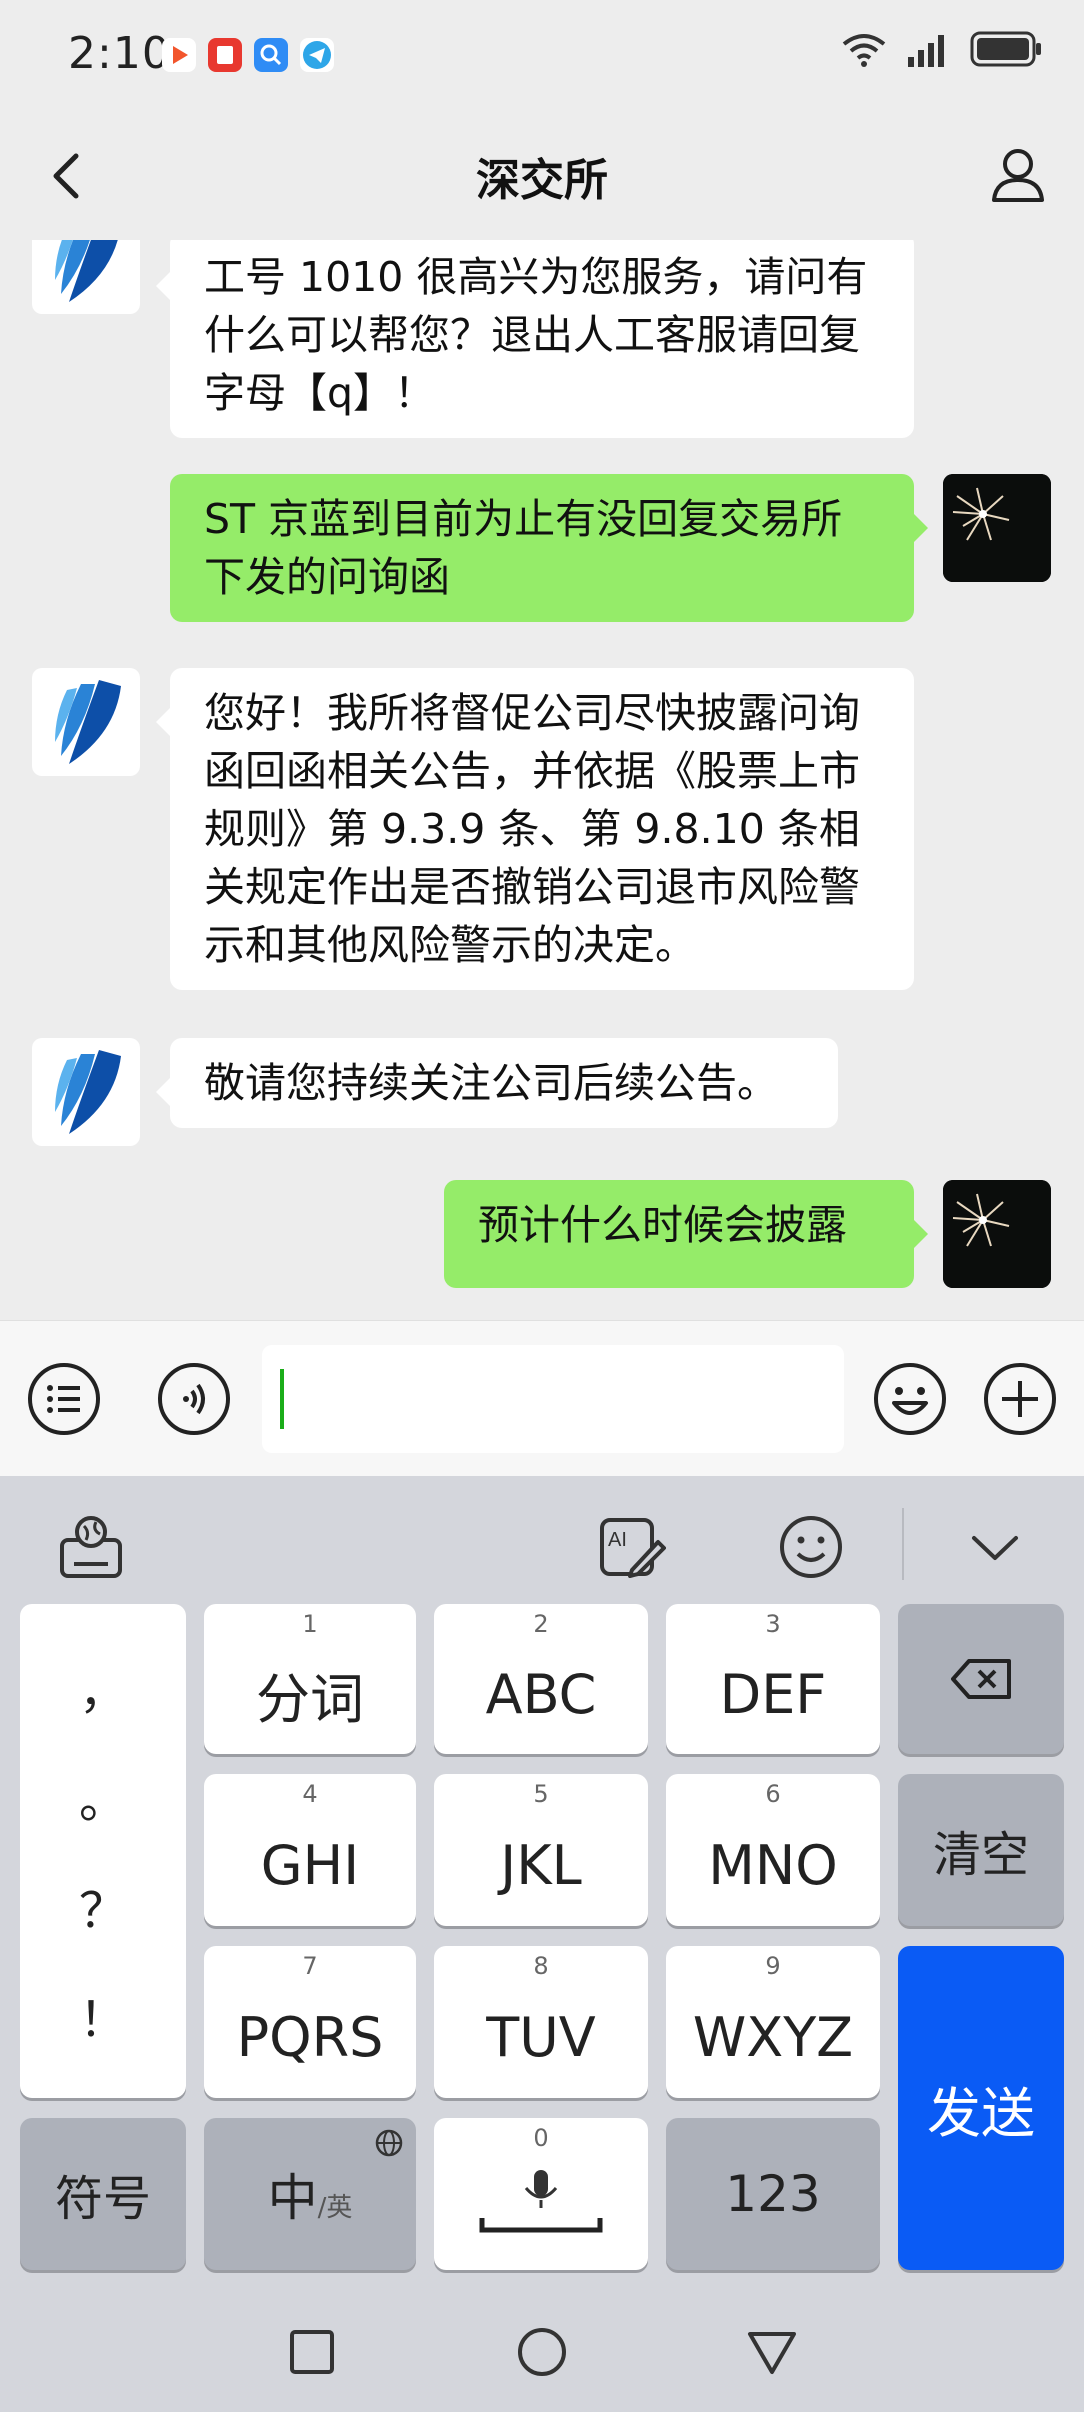 The height and width of the screenshot is (2412, 1084). I want to click on language-toggle-key: 中 /英, so click(310, 2194).